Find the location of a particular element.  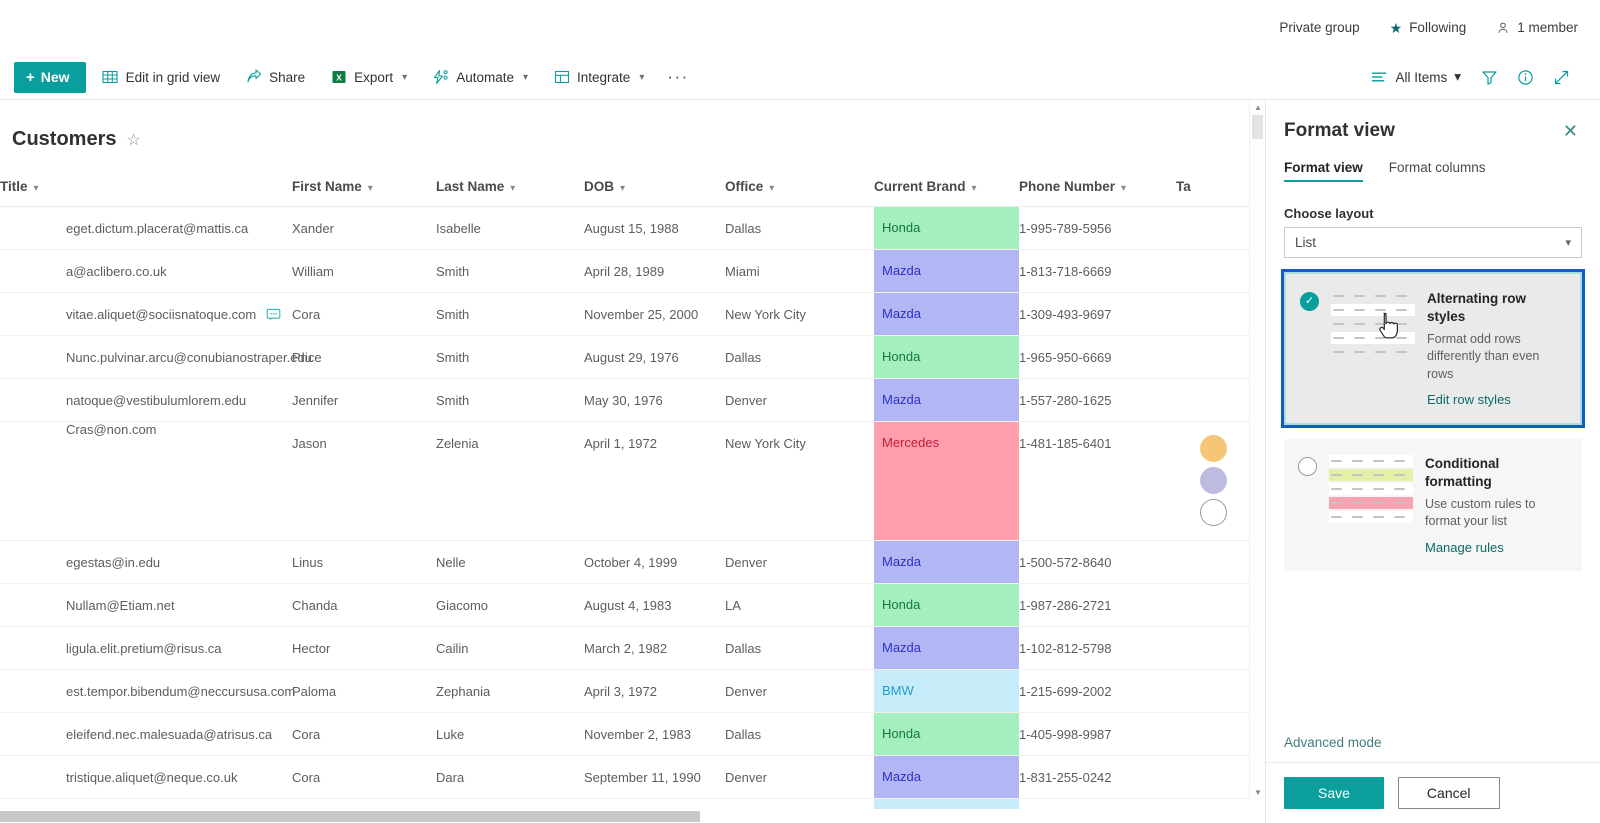

share-button: Share is located at coordinates (275, 77).